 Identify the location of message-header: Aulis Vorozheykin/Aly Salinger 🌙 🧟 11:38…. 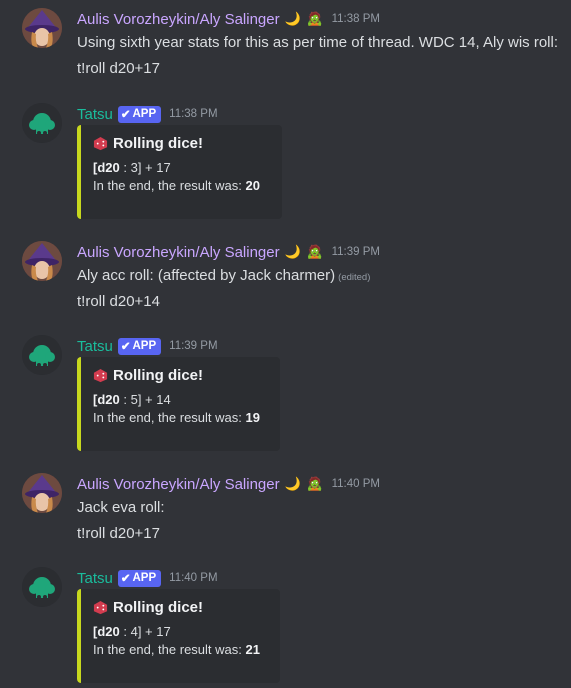
(228, 19).